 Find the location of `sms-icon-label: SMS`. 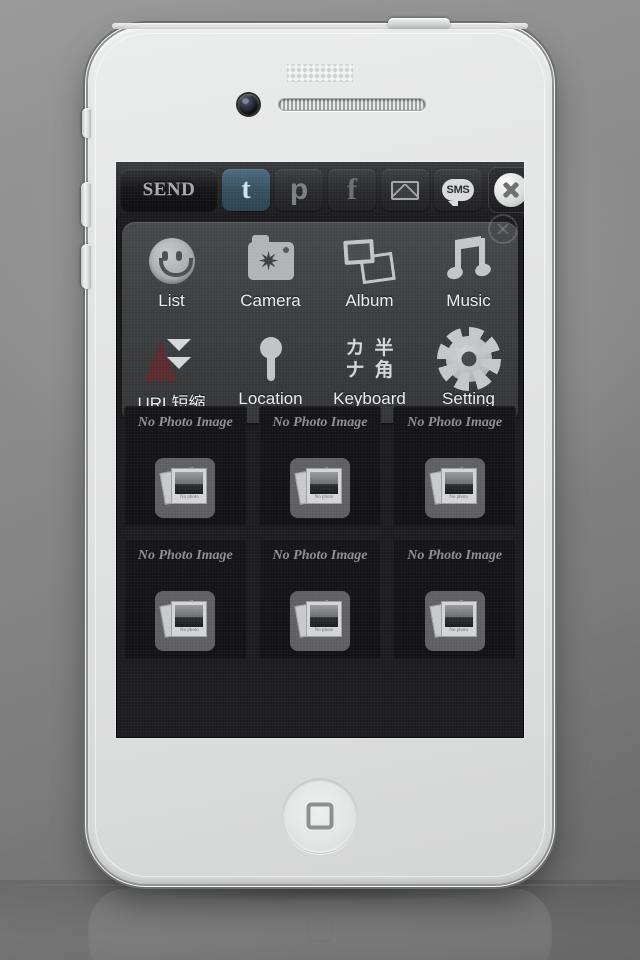

sms-icon-label: SMS is located at coordinates (458, 190).